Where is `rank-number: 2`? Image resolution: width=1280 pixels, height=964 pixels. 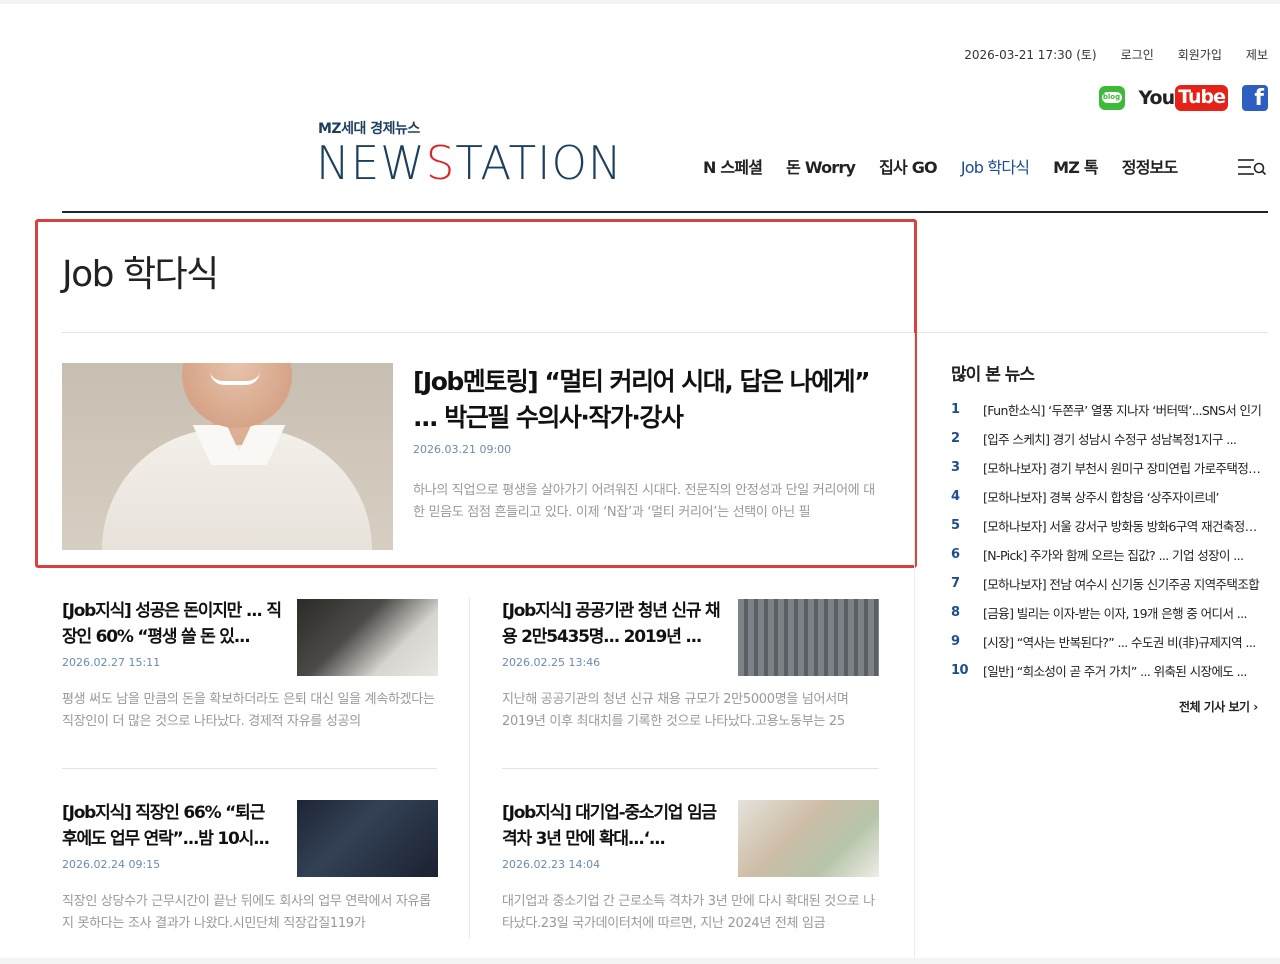 rank-number: 2 is located at coordinates (955, 438).